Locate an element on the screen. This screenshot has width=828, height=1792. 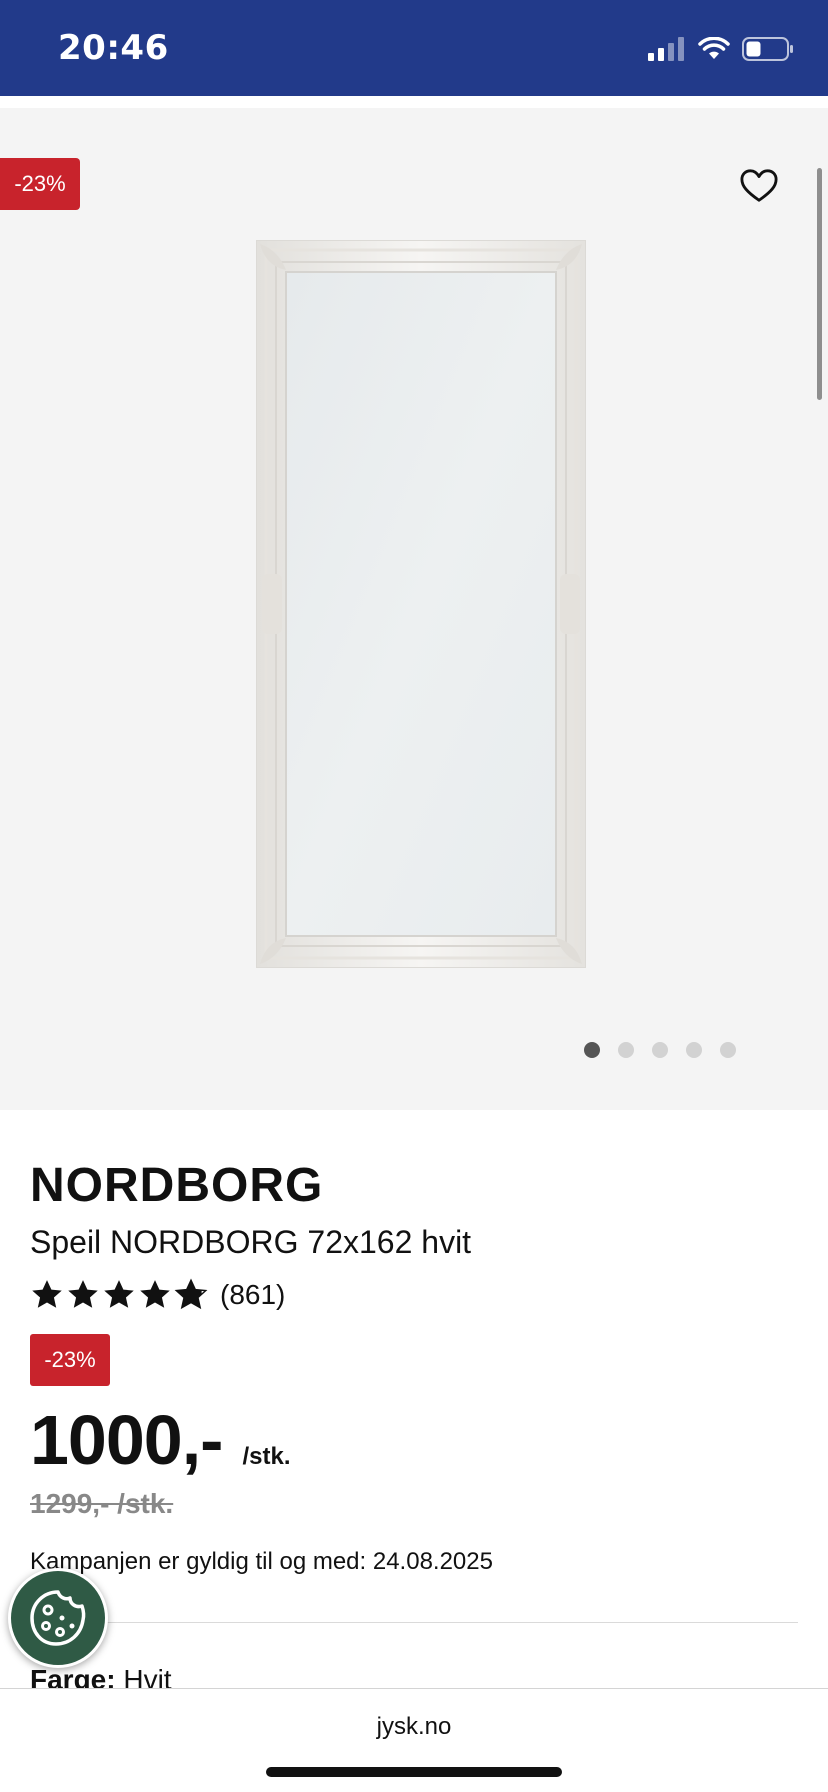
wifi-icon is located at coordinates (714, 48).